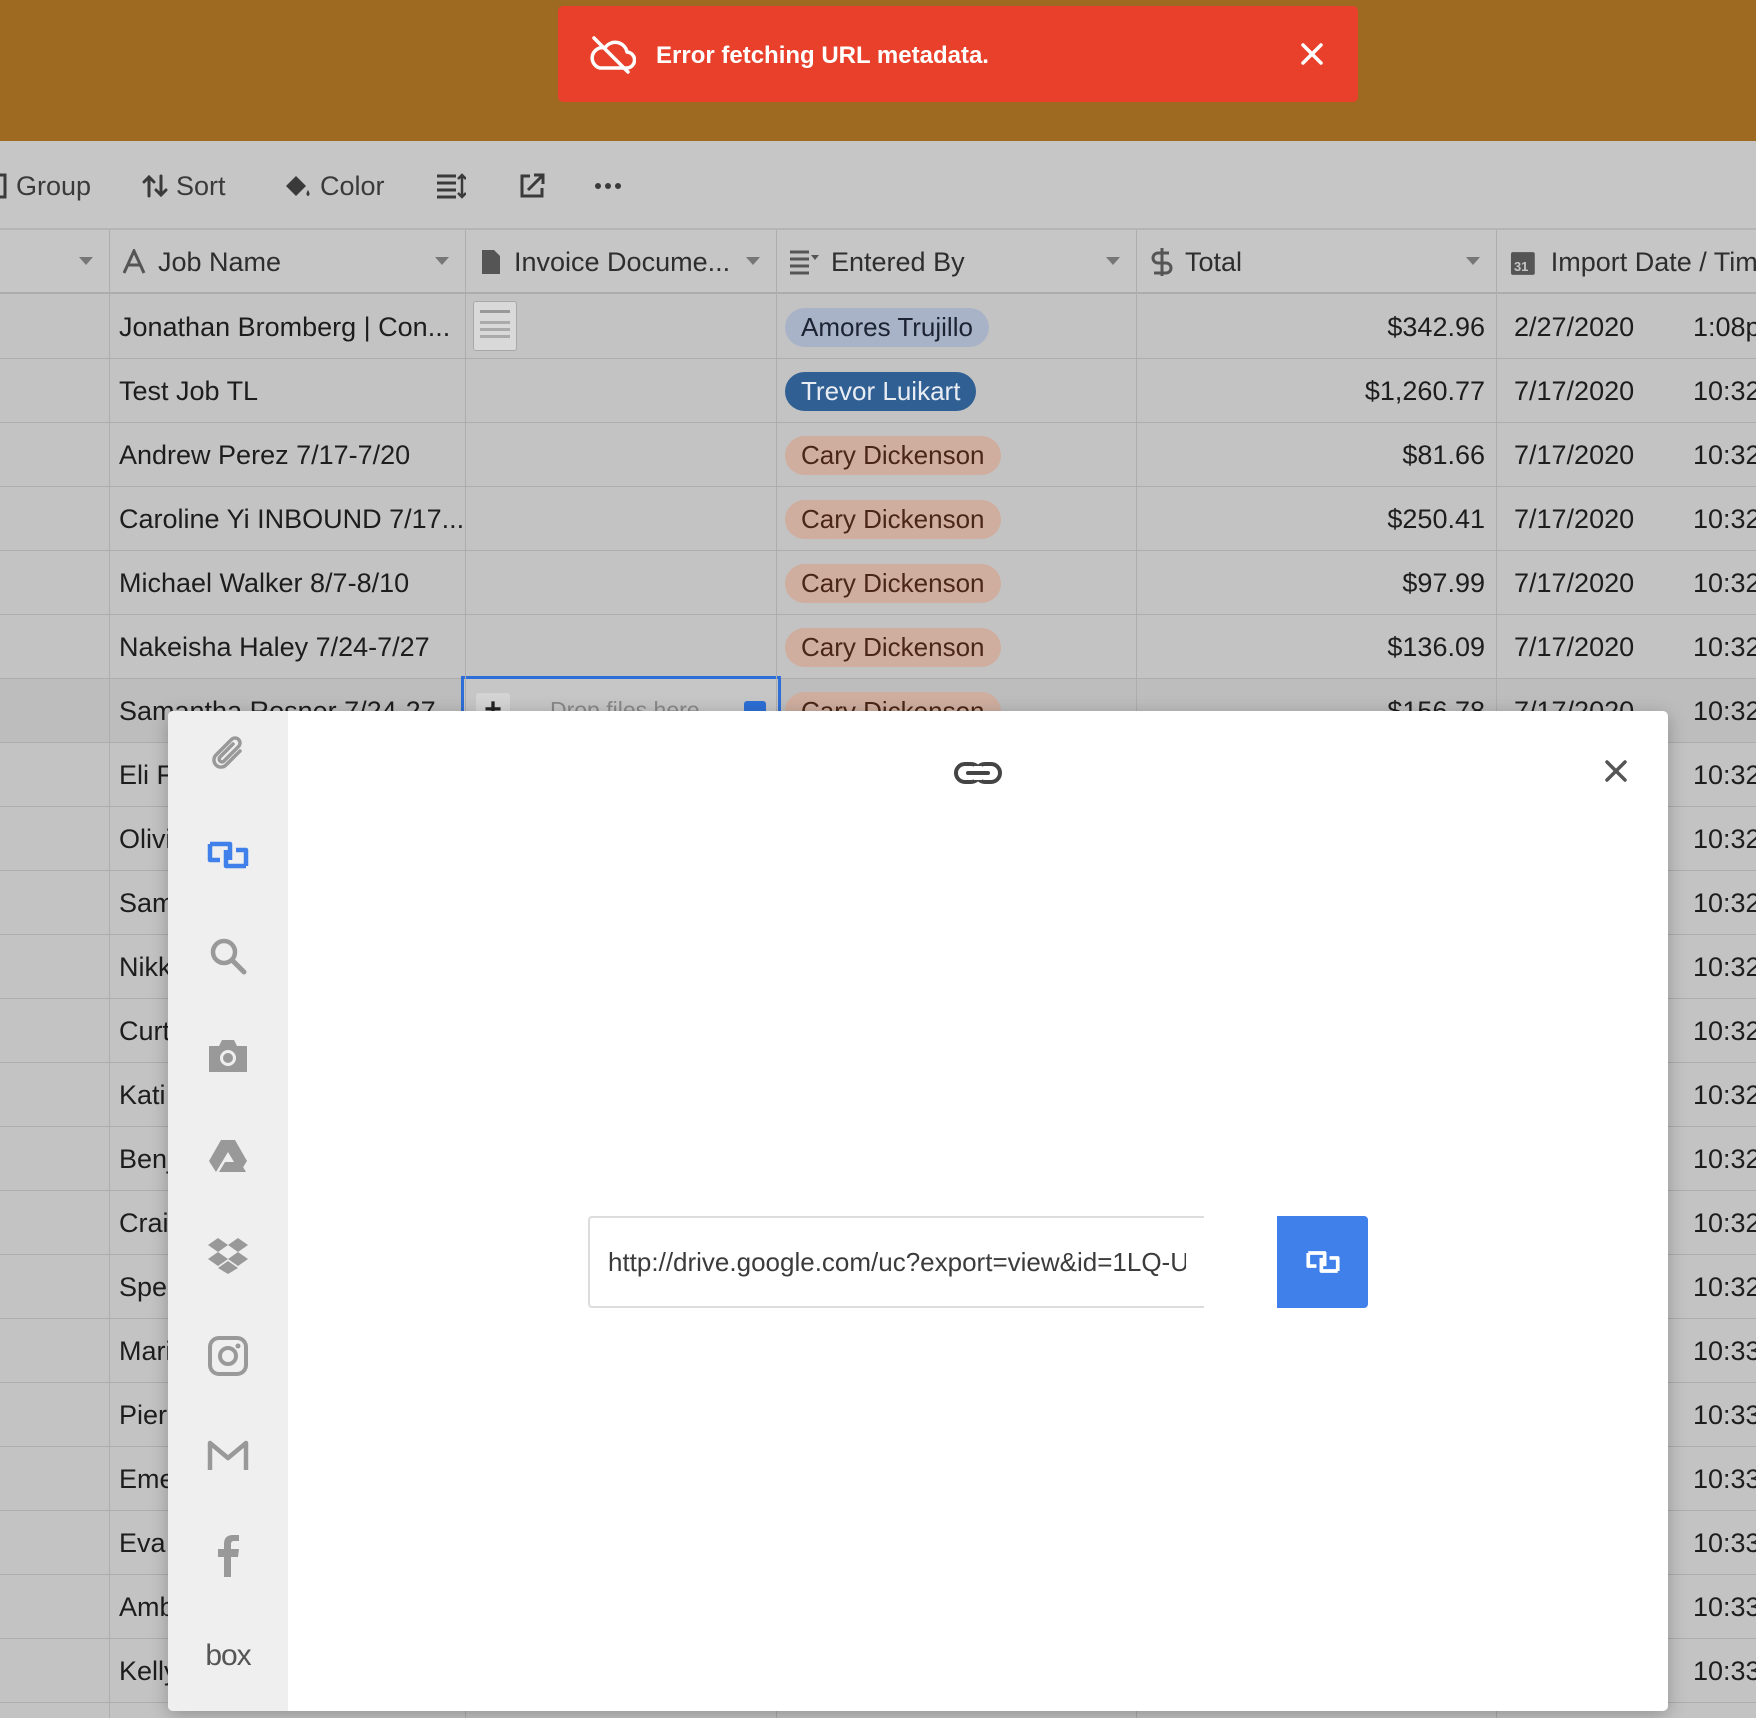 The height and width of the screenshot is (1718, 1756). Describe the element at coordinates (228, 956) in the screenshot. I see `source-web-search` at that location.